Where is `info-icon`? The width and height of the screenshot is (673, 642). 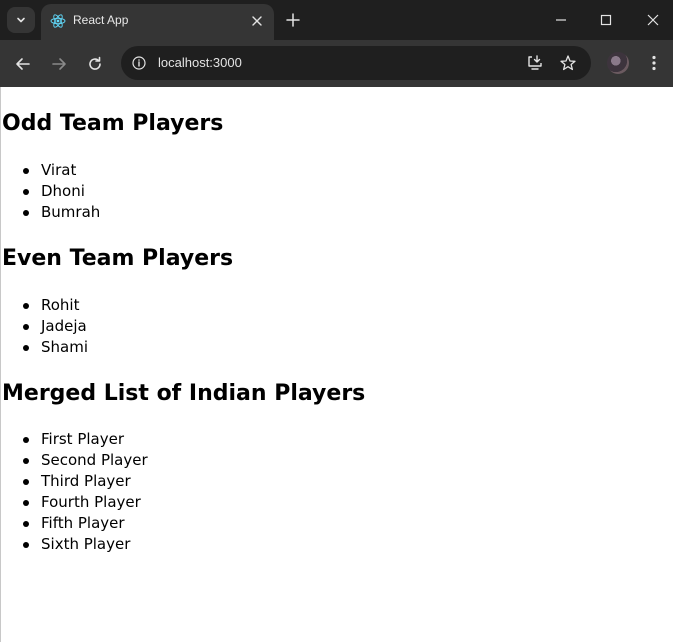
info-icon is located at coordinates (139, 63).